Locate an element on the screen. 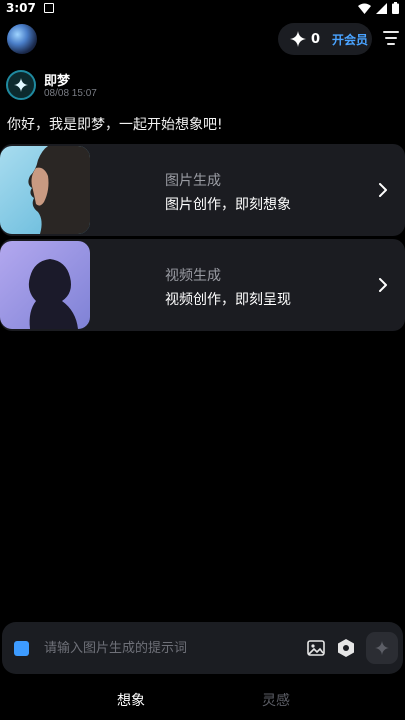  star-icon is located at coordinates (21, 85).